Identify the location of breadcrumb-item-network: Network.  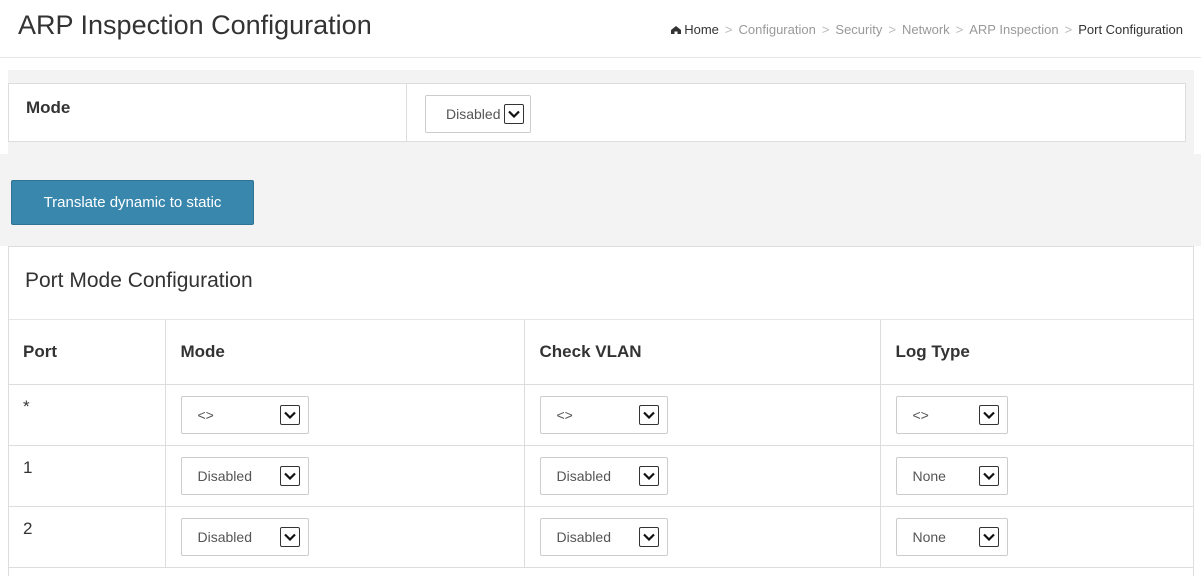
(926, 29).